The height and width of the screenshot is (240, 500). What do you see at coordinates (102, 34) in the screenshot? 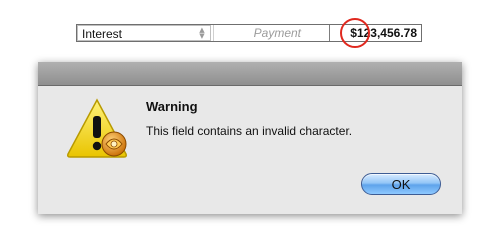
I see `interest-select-value: Interest` at bounding box center [102, 34].